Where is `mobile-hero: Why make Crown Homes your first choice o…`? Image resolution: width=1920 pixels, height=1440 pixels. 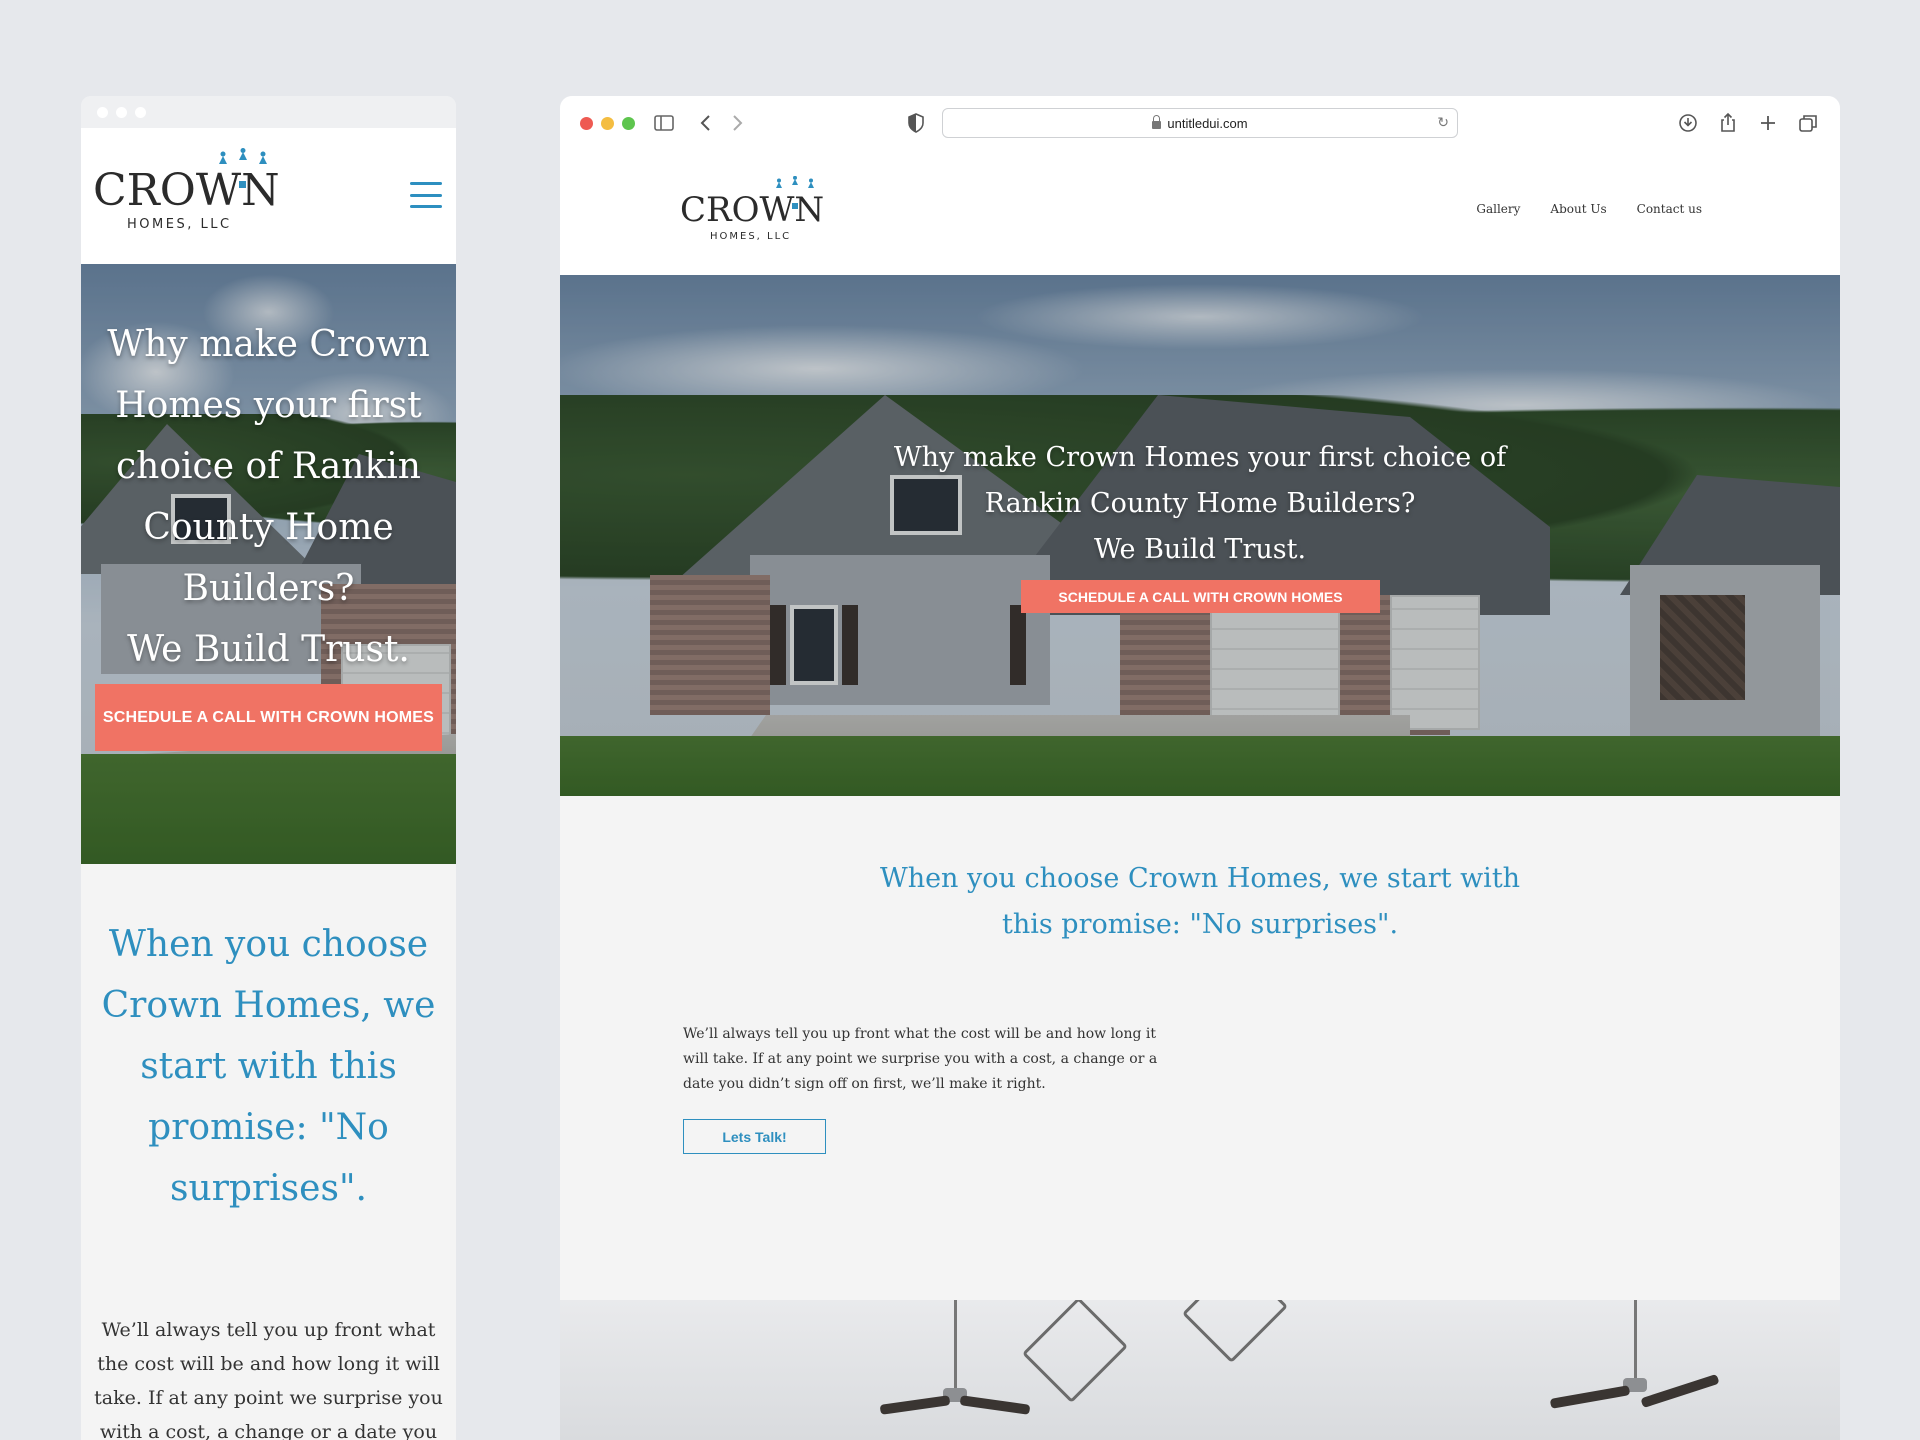
mobile-hero: Why make Crown Homes your first choice o… is located at coordinates (268, 564).